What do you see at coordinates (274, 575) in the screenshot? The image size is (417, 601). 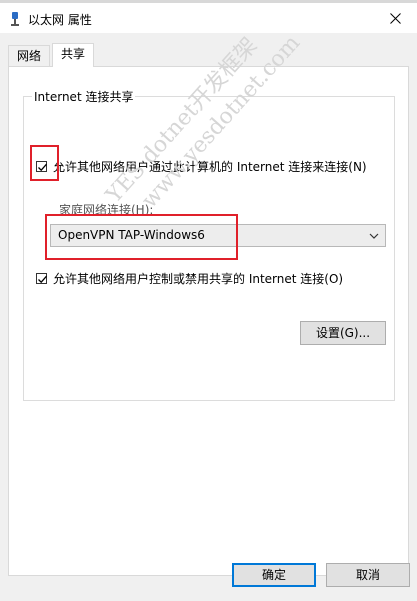 I see `ok-button: 确定` at bounding box center [274, 575].